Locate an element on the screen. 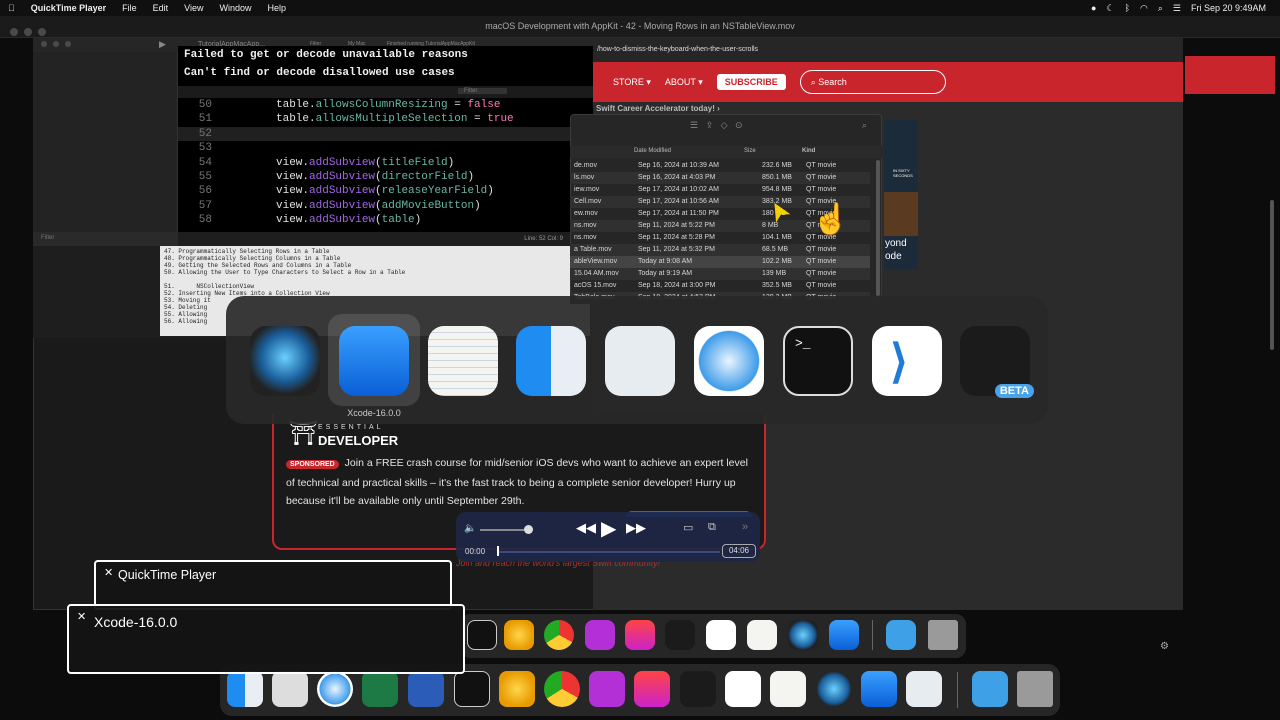 The width and height of the screenshot is (1280, 720). preview-dock-icon is located at coordinates (924, 689).